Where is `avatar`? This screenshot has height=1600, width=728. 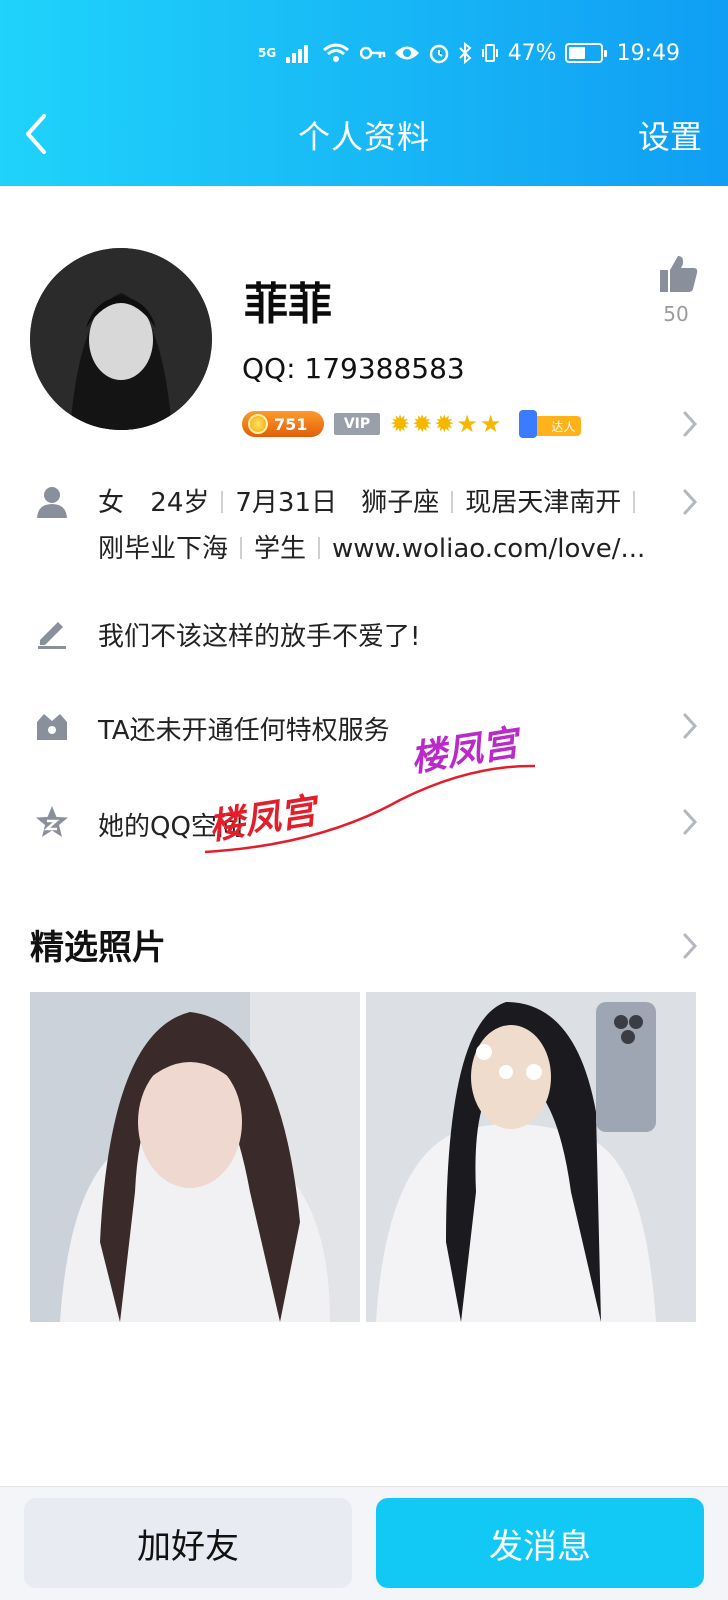 avatar is located at coordinates (121, 339).